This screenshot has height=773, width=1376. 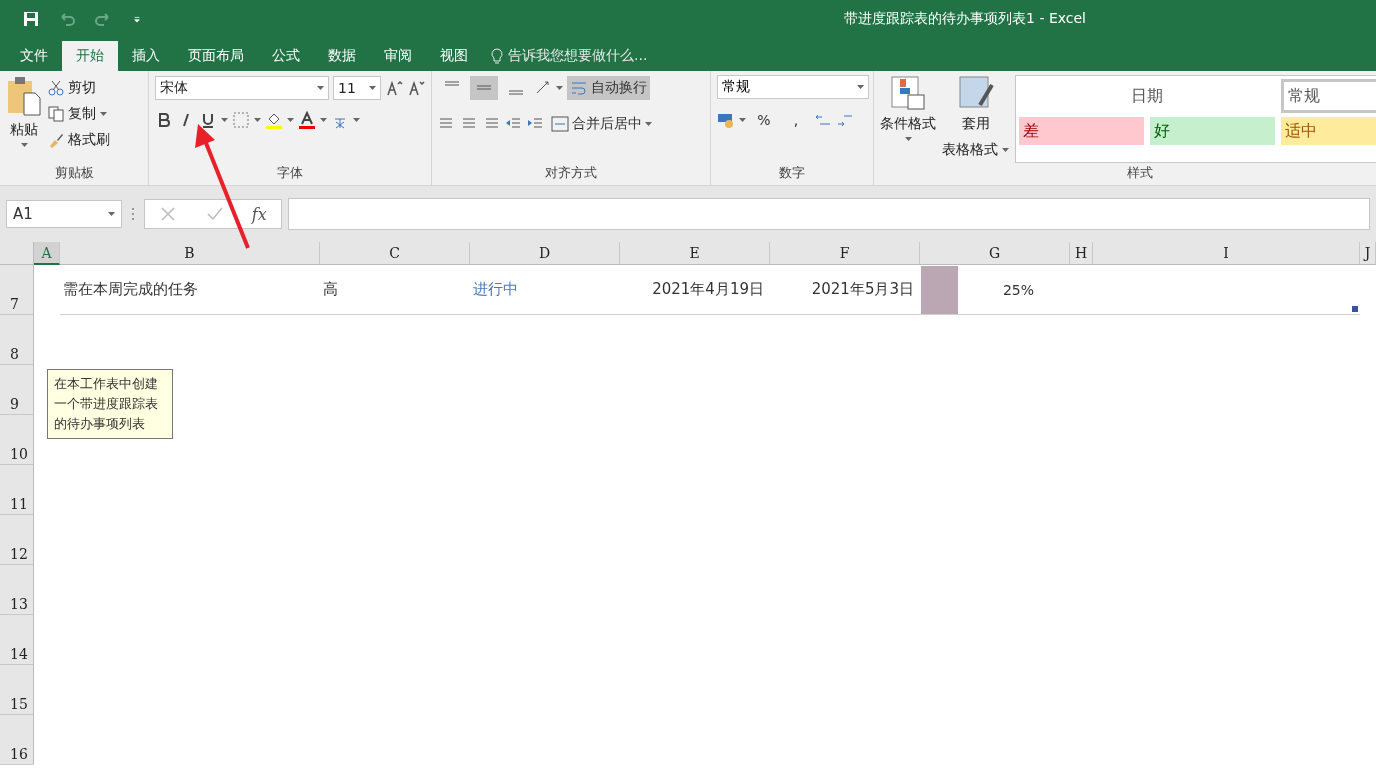 I want to click on select-all-corner, so click(x=17, y=253).